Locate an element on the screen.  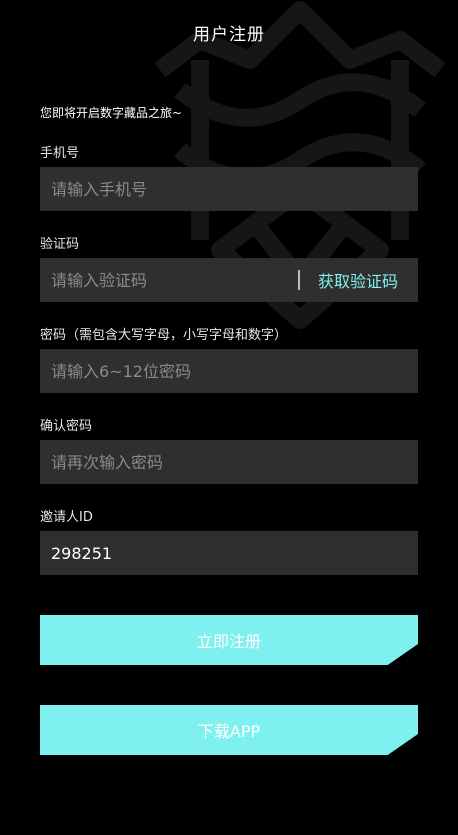
confirm-password-field-container is located at coordinates (229, 462).